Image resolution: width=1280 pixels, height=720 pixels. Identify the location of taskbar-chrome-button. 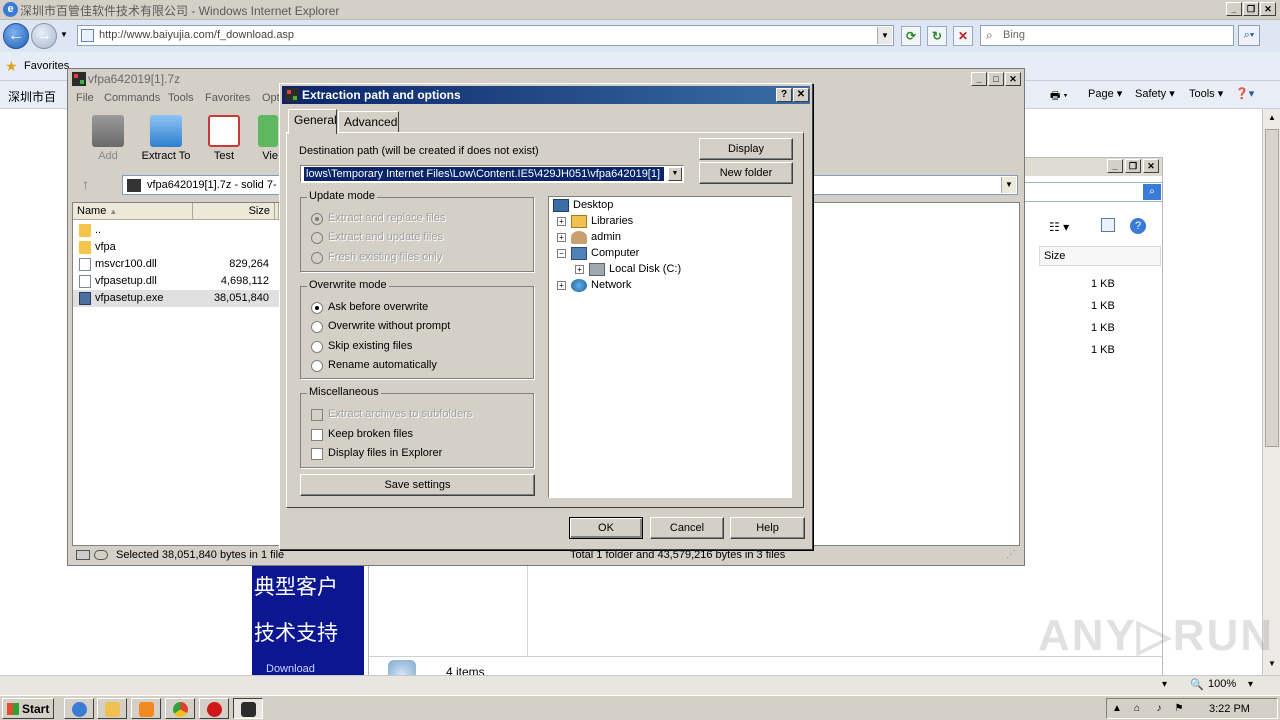
(180, 708).